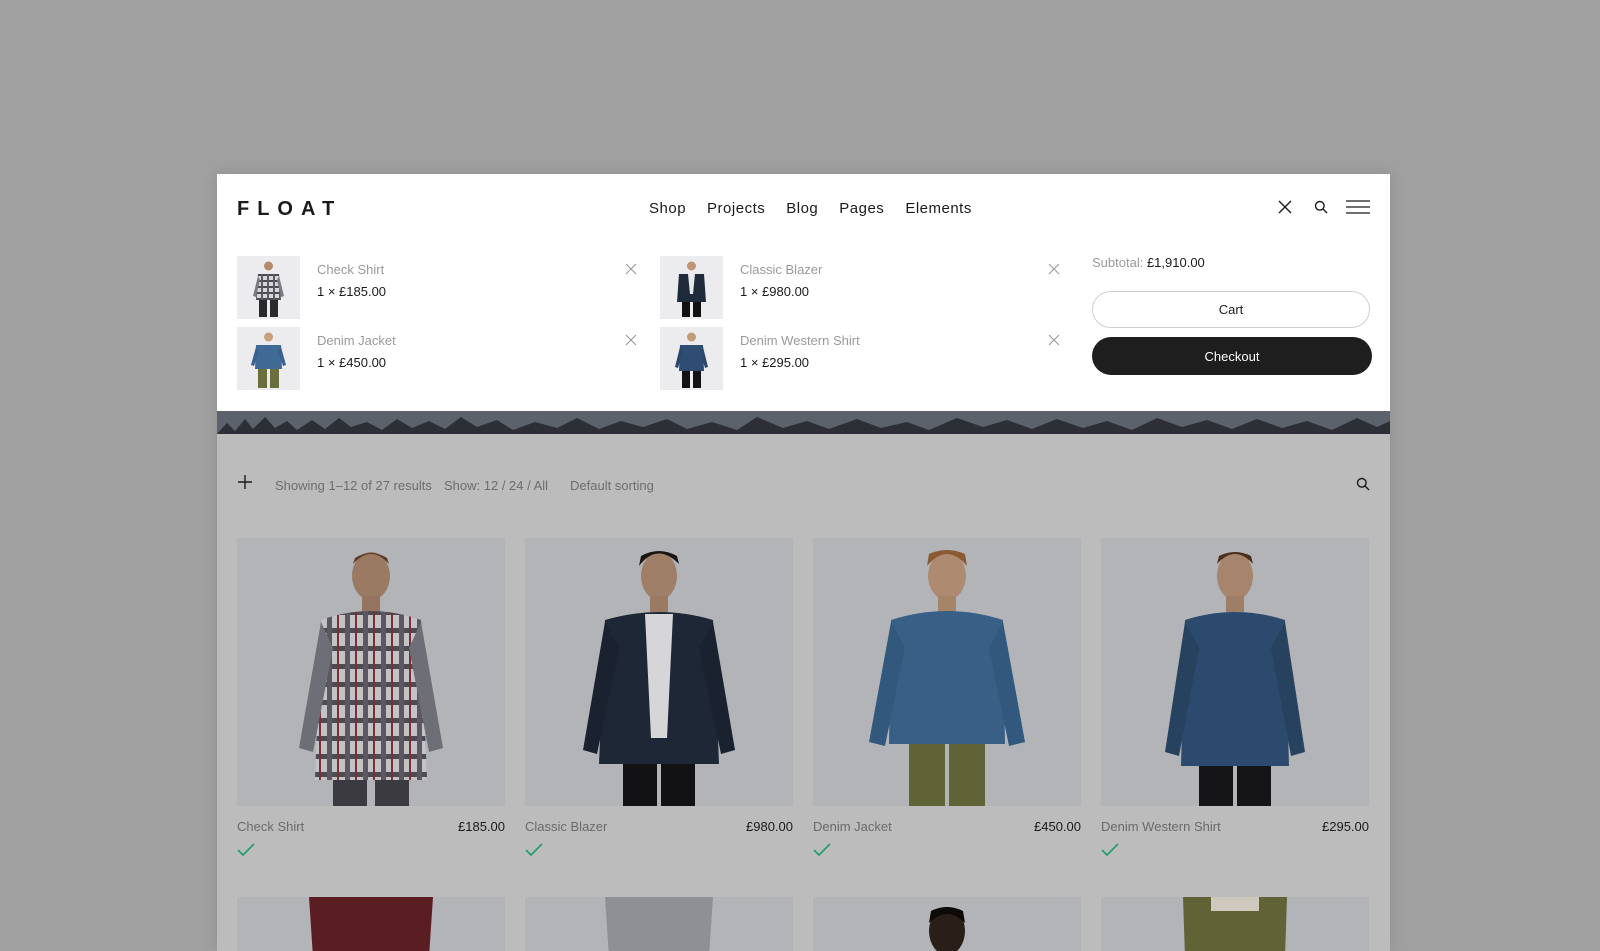 The image size is (1600, 951). I want to click on header-actions, so click(1322, 207).